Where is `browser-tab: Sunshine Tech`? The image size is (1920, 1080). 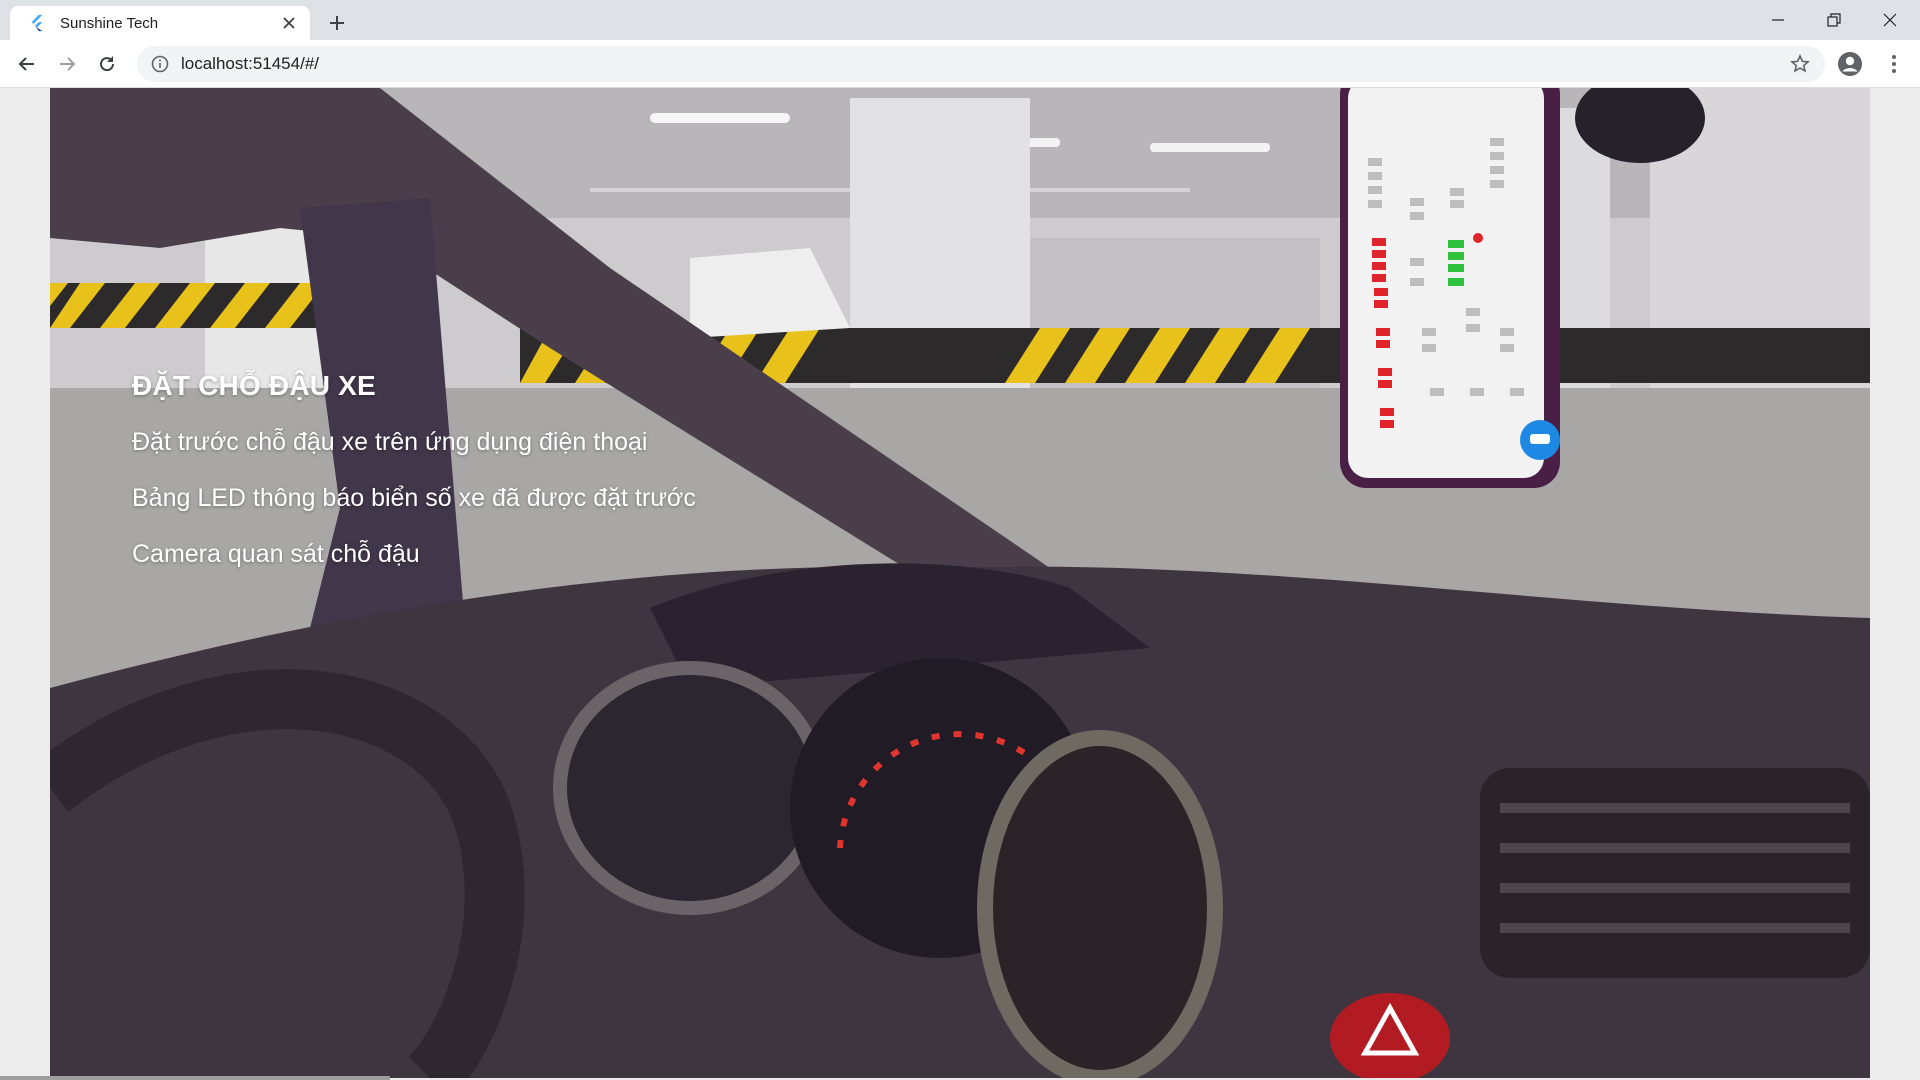 browser-tab: Sunshine Tech is located at coordinates (160, 23).